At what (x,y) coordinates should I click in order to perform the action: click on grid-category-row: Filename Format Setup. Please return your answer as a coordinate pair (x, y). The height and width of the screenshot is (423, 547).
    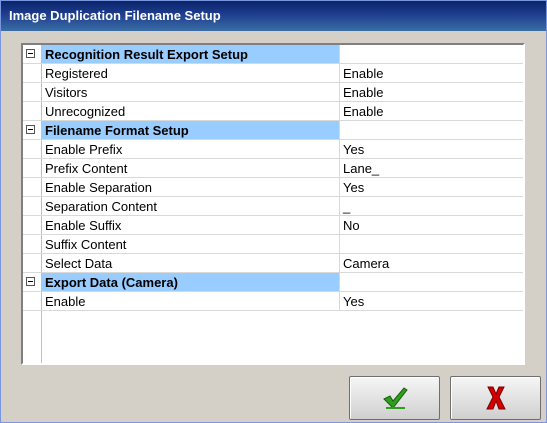
    Looking at the image, I should click on (273, 130).